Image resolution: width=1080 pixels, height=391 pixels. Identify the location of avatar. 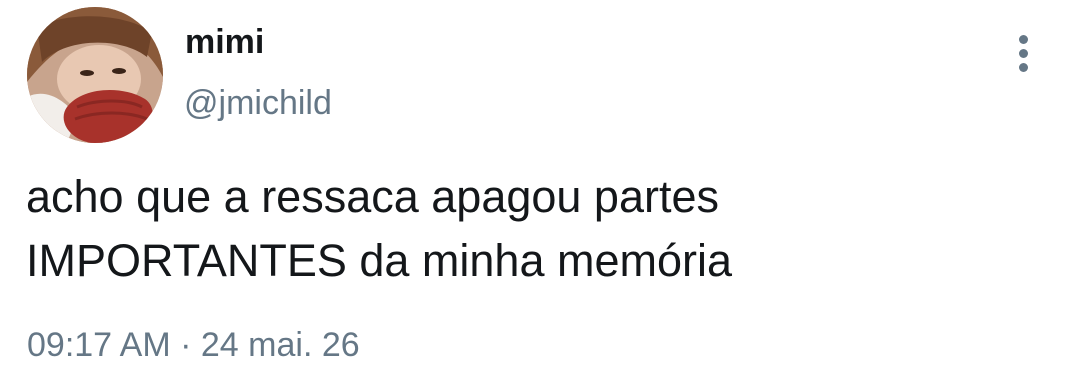
(95, 75).